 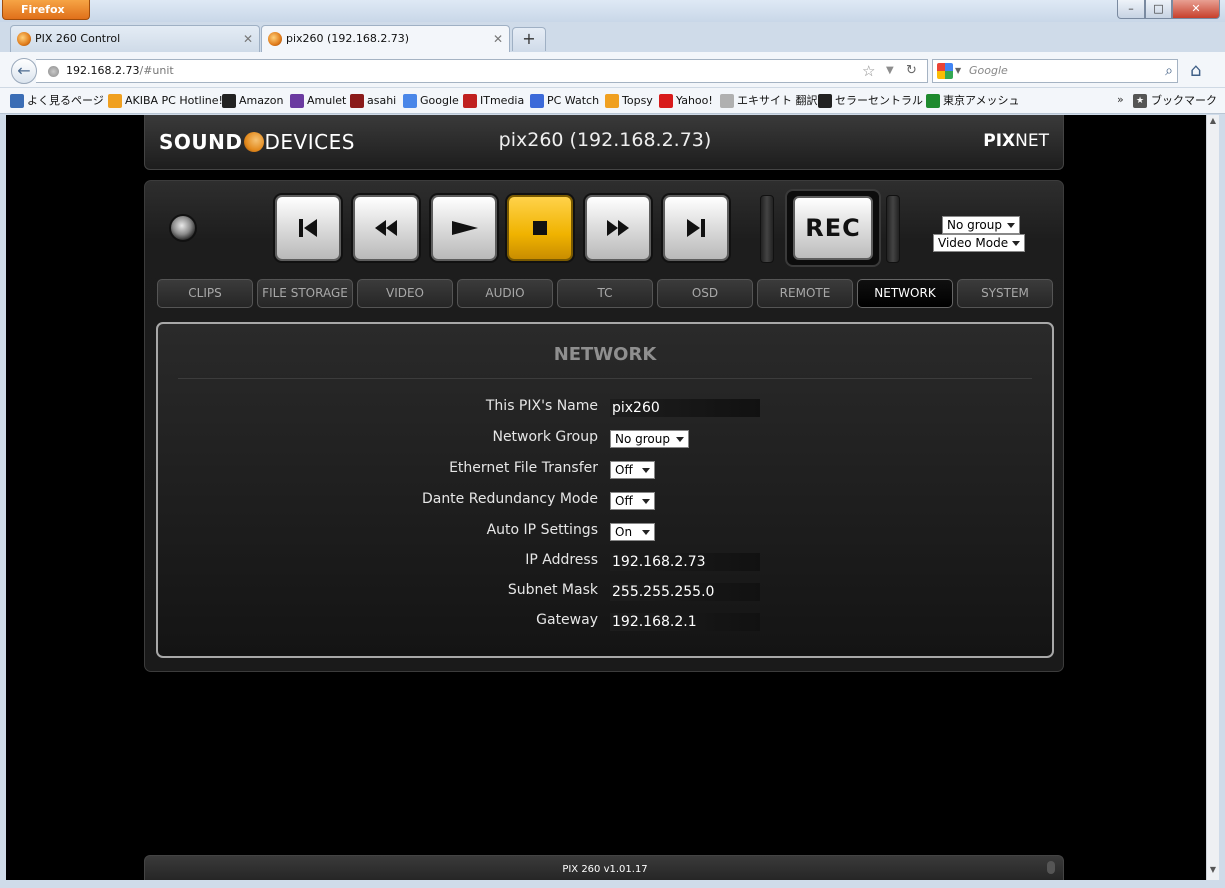 I want to click on setting-select: On, so click(x=632, y=532).